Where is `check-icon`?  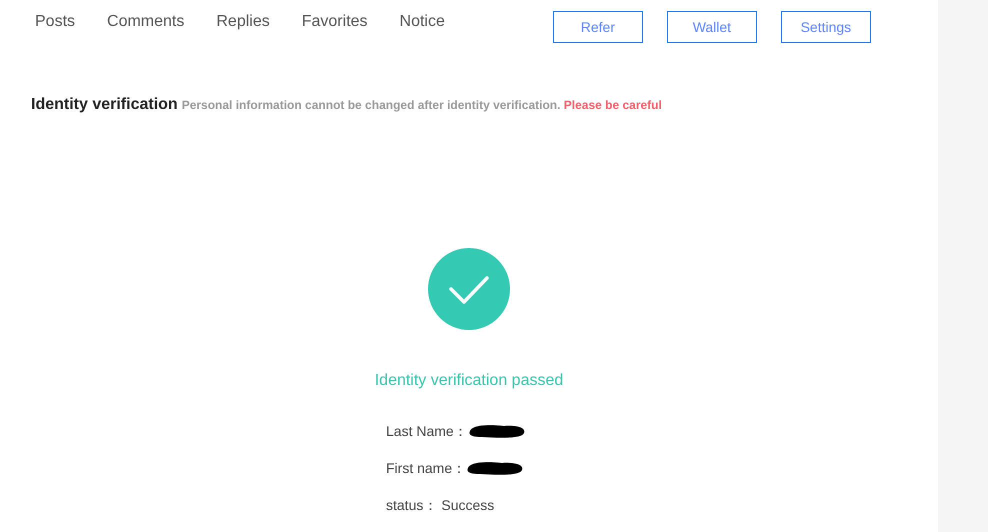
check-icon is located at coordinates (469, 289).